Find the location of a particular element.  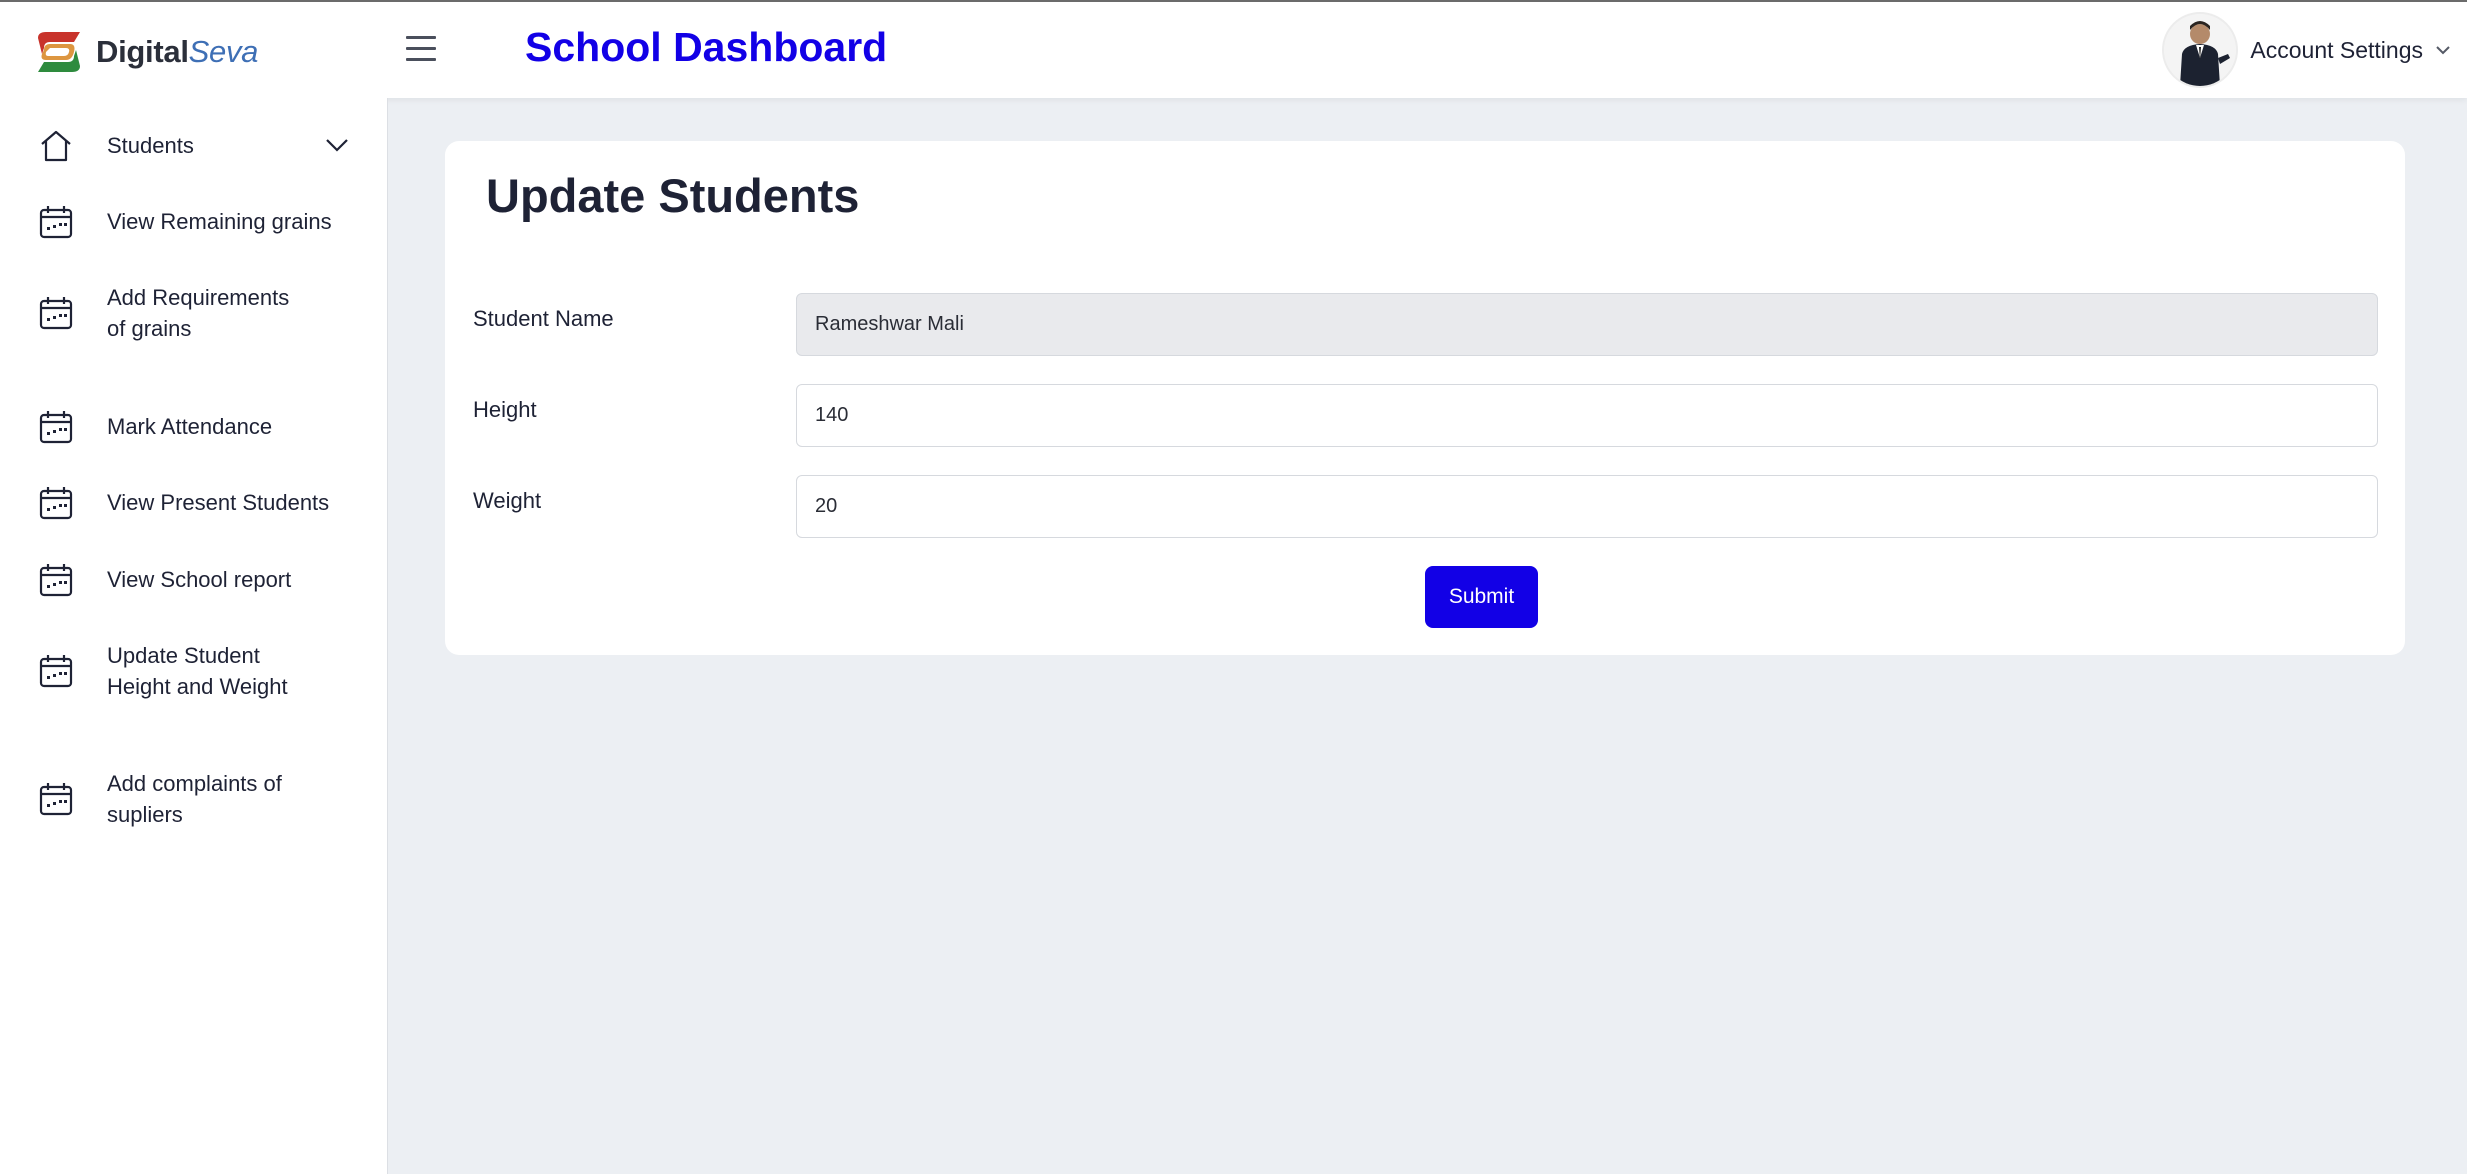

sidebar-item-label: Mark Attendance is located at coordinates (190, 426).